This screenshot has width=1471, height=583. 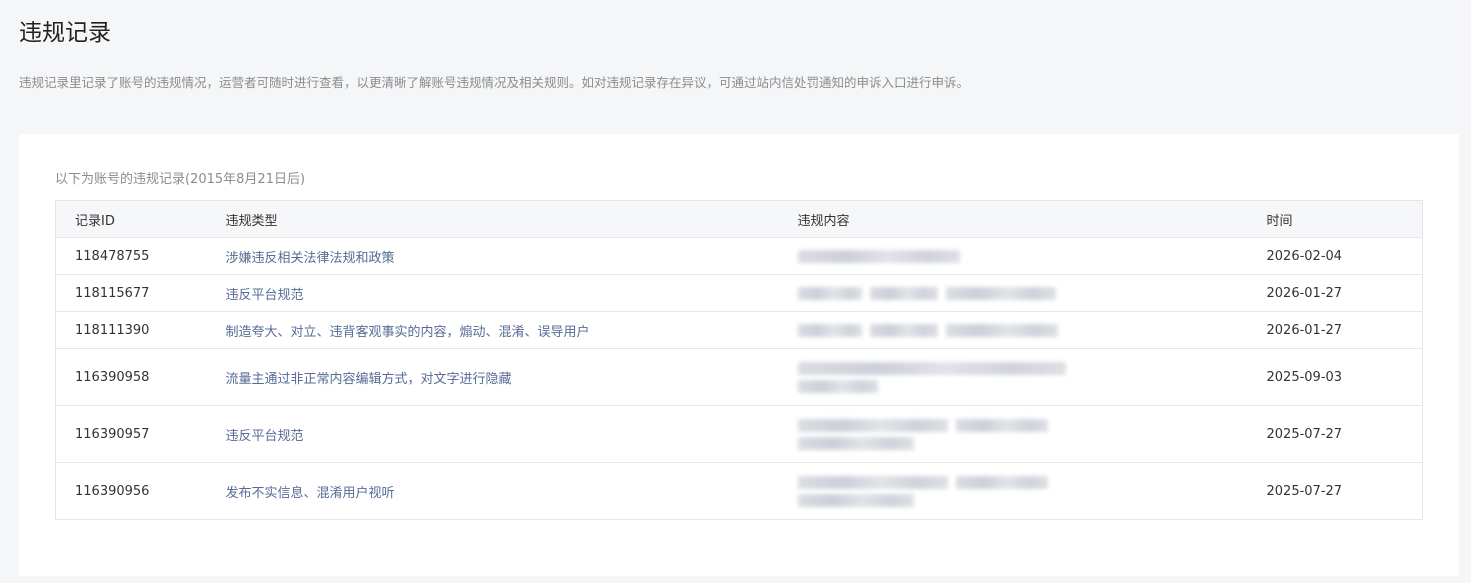 I want to click on record-id: 116390956, so click(x=131, y=491).